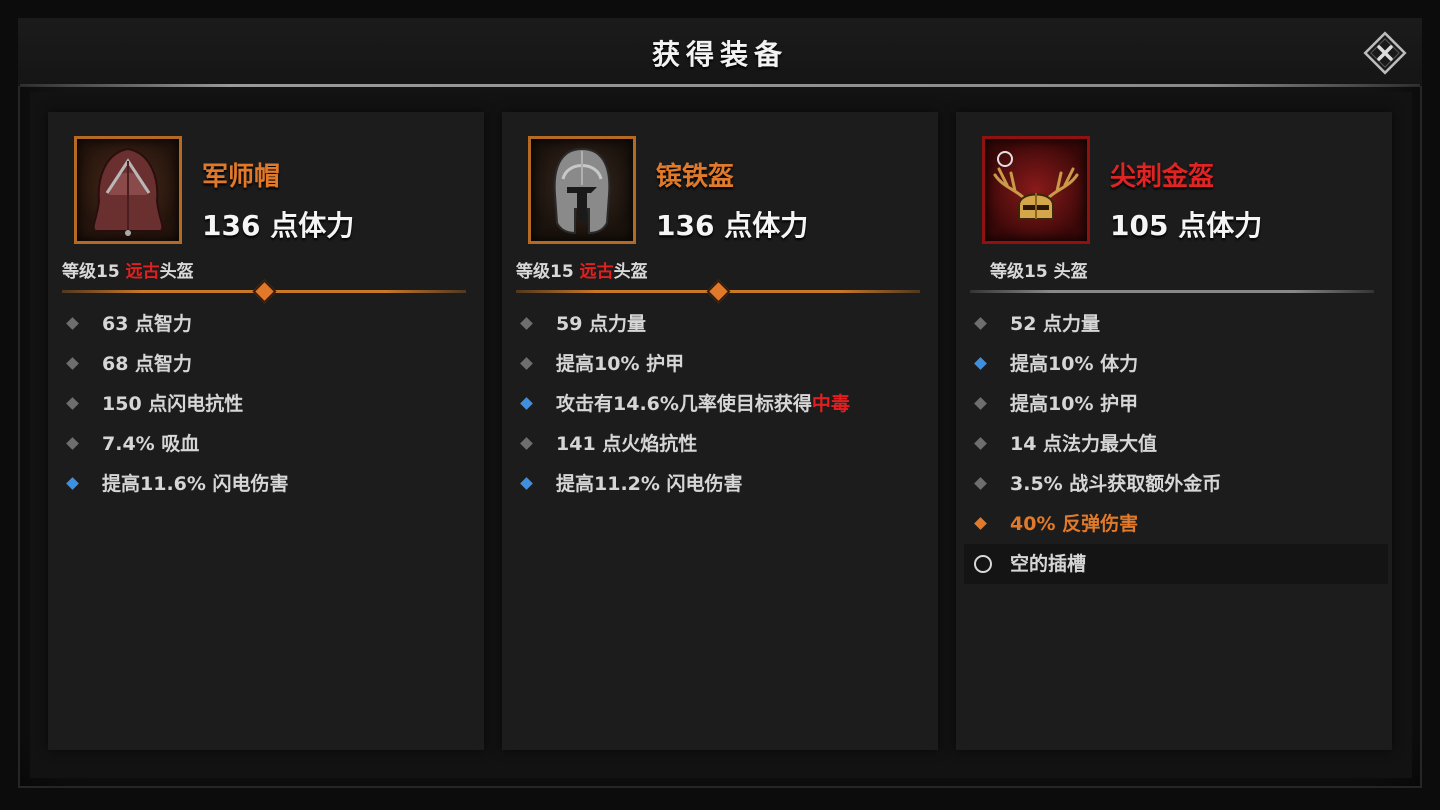 Image resolution: width=1440 pixels, height=810 pixels. Describe the element at coordinates (1162, 177) in the screenshot. I see `item-name: 尖刺金盔` at that location.